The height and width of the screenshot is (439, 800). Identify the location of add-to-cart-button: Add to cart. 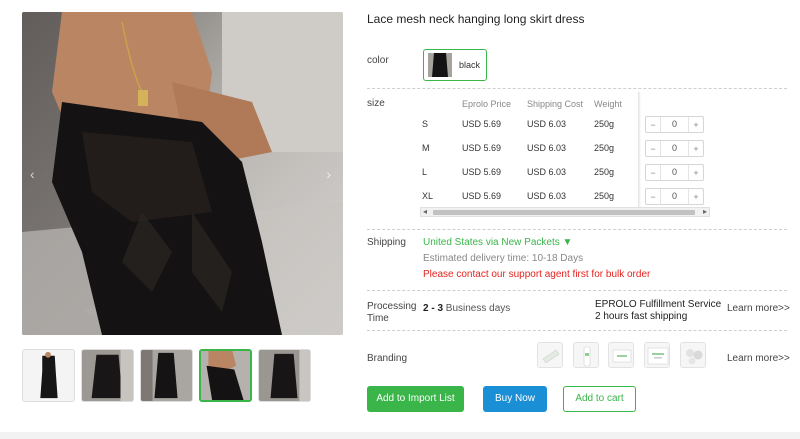
(599, 399).